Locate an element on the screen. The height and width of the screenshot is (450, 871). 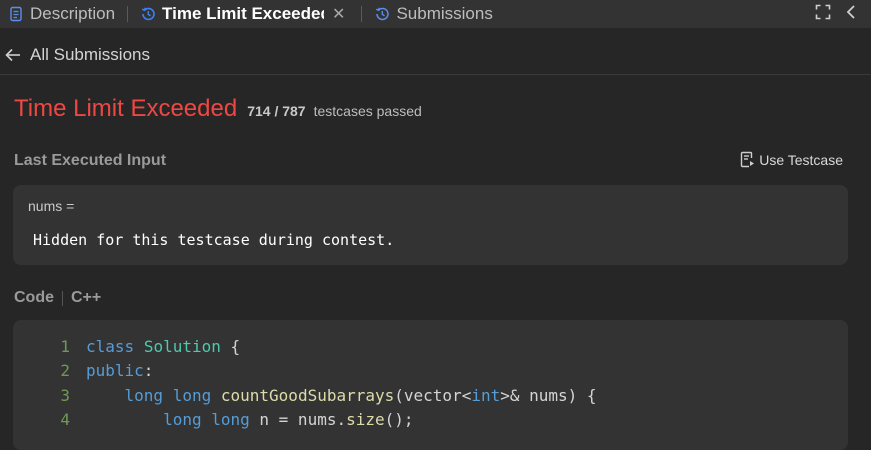
tab-description: Description is located at coordinates (57, 14).